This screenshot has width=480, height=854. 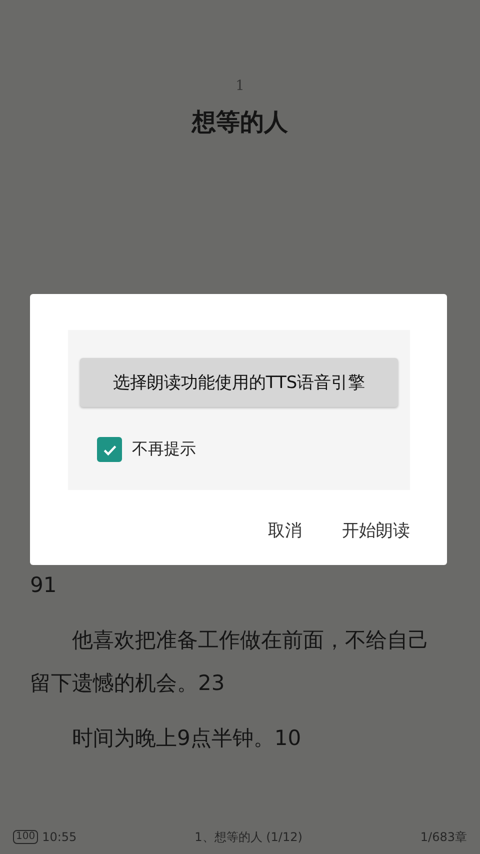 What do you see at coordinates (164, 449) in the screenshot?
I see `checkbox-label: 不再提示` at bounding box center [164, 449].